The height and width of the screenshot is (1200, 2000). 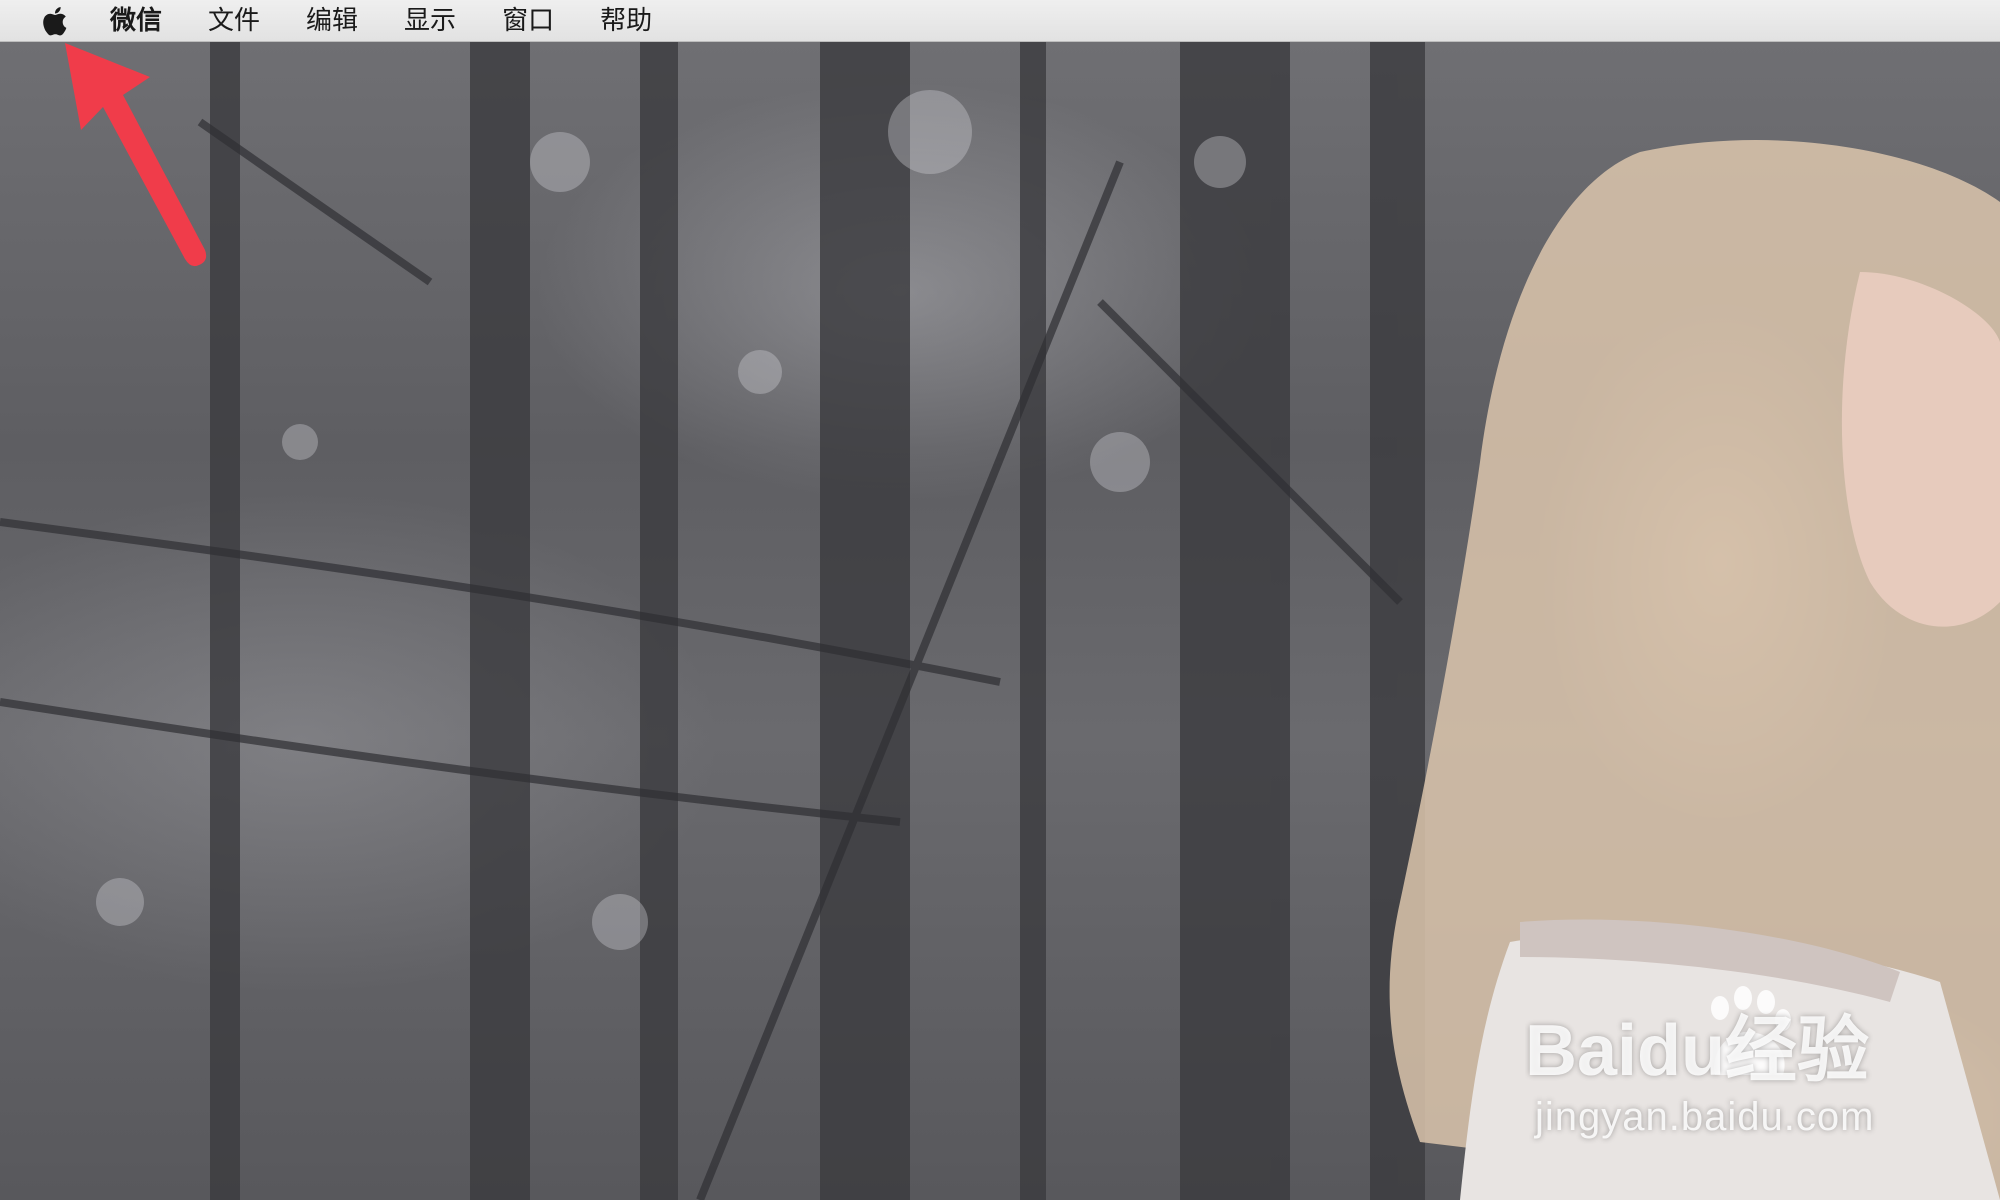 I want to click on menu-window: 窗口, so click(x=528, y=21).